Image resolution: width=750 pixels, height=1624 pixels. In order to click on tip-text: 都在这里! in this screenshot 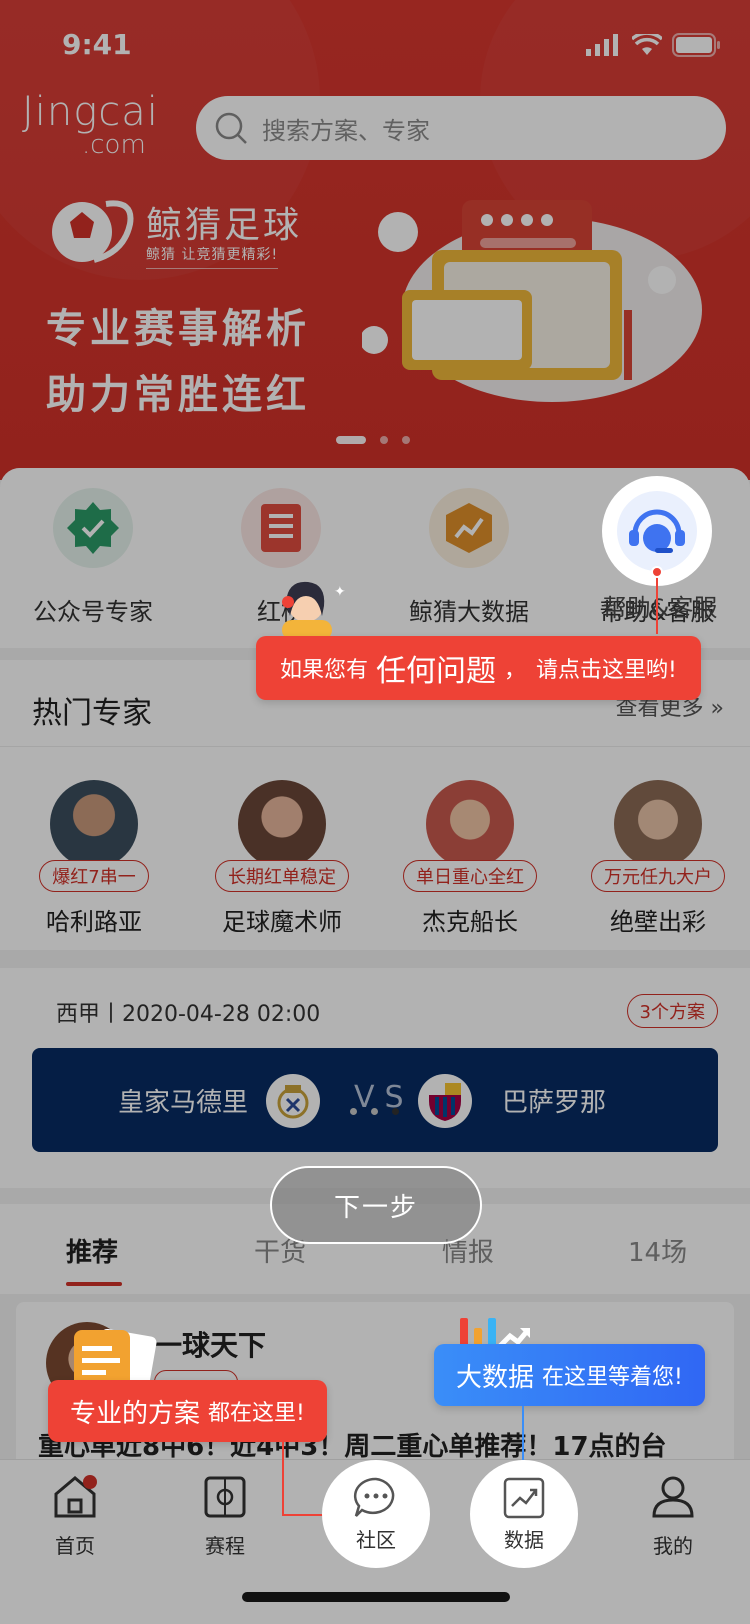, I will do `click(256, 1413)`.